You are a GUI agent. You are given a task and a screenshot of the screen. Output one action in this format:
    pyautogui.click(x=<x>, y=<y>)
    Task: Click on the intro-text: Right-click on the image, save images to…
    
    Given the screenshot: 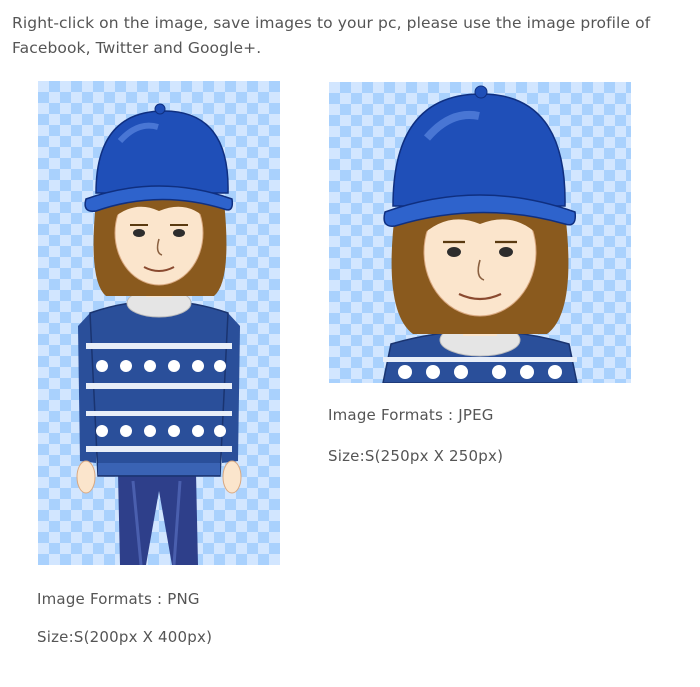 What is the action you would take?
    pyautogui.click(x=331, y=35)
    